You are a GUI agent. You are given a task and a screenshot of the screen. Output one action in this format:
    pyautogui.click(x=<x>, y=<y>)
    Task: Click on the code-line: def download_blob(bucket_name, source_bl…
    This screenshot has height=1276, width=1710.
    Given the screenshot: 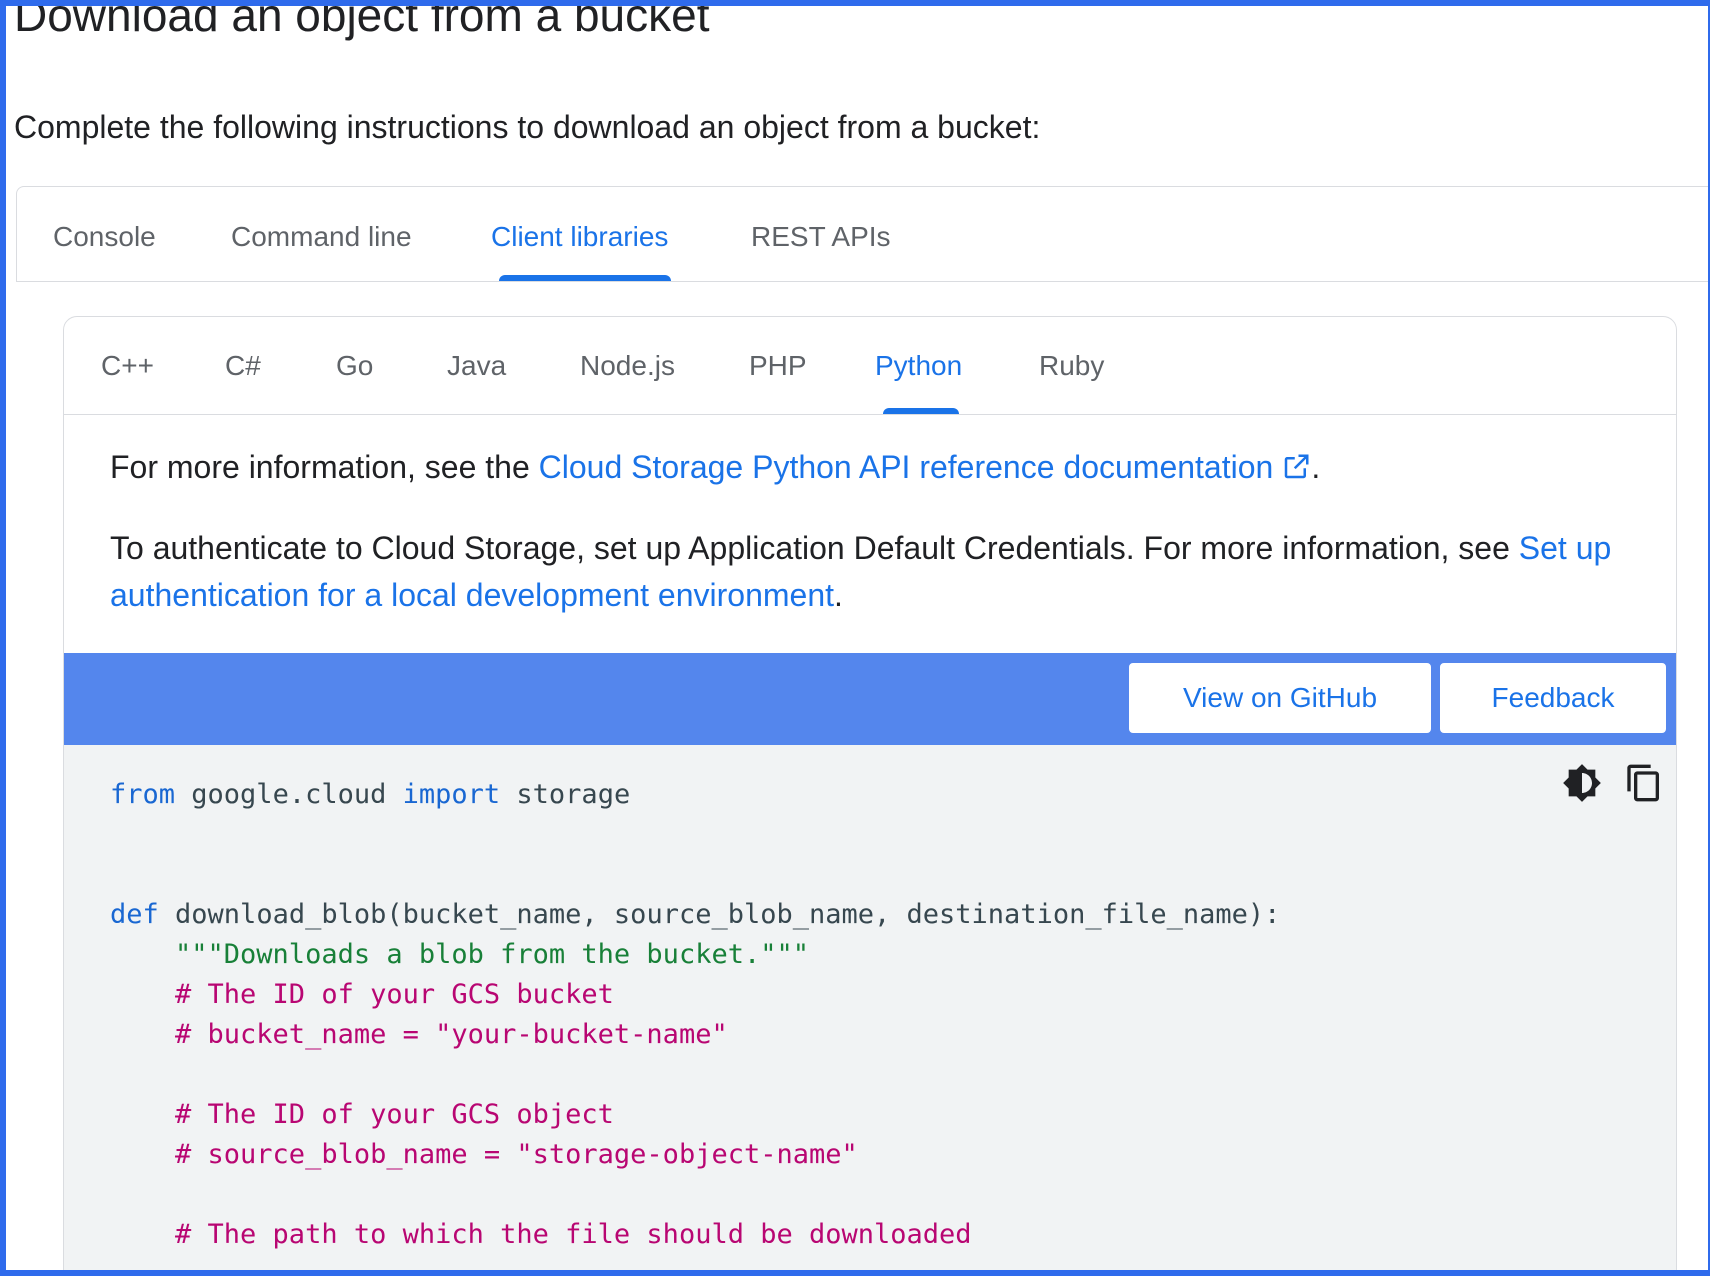 What is the action you would take?
    pyautogui.click(x=695, y=915)
    